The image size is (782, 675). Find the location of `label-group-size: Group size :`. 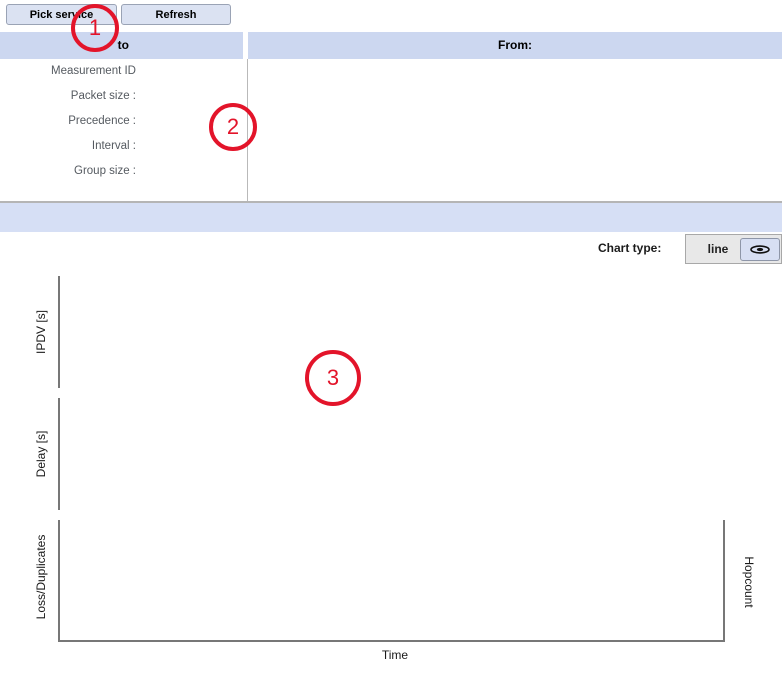

label-group-size: Group size : is located at coordinates (105, 171).